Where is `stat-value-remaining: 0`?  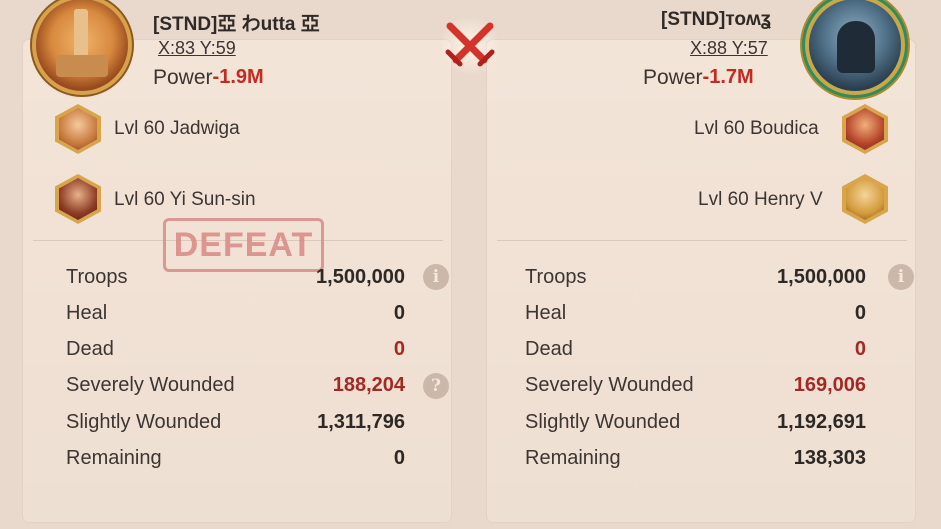
stat-value-remaining: 0 is located at coordinates (399, 458).